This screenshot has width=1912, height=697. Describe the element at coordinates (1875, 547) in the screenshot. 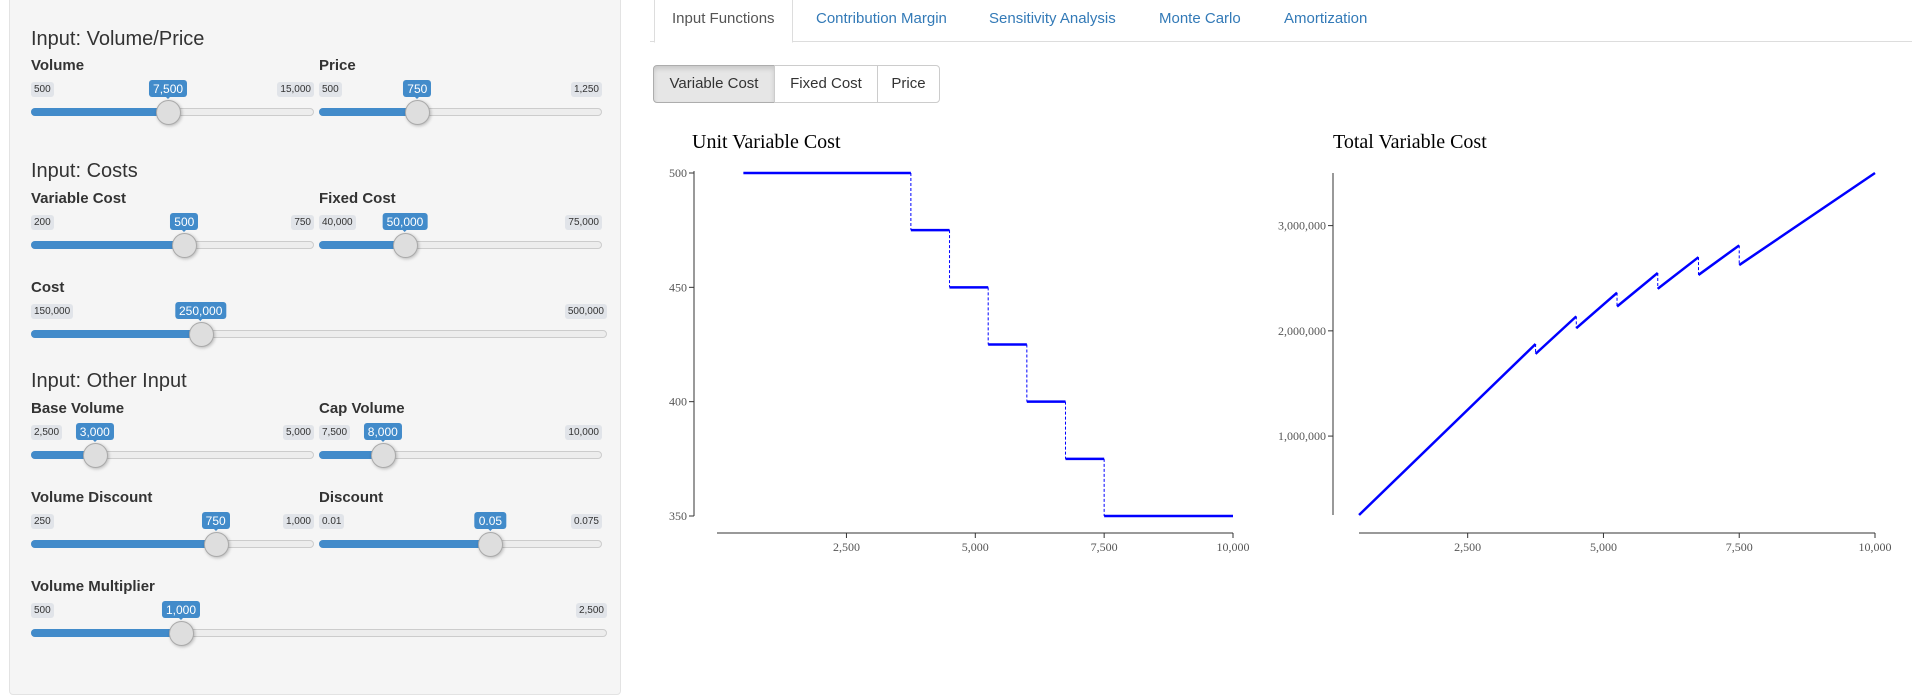

I see `total-cost-x-tick-label: 10,000` at that location.